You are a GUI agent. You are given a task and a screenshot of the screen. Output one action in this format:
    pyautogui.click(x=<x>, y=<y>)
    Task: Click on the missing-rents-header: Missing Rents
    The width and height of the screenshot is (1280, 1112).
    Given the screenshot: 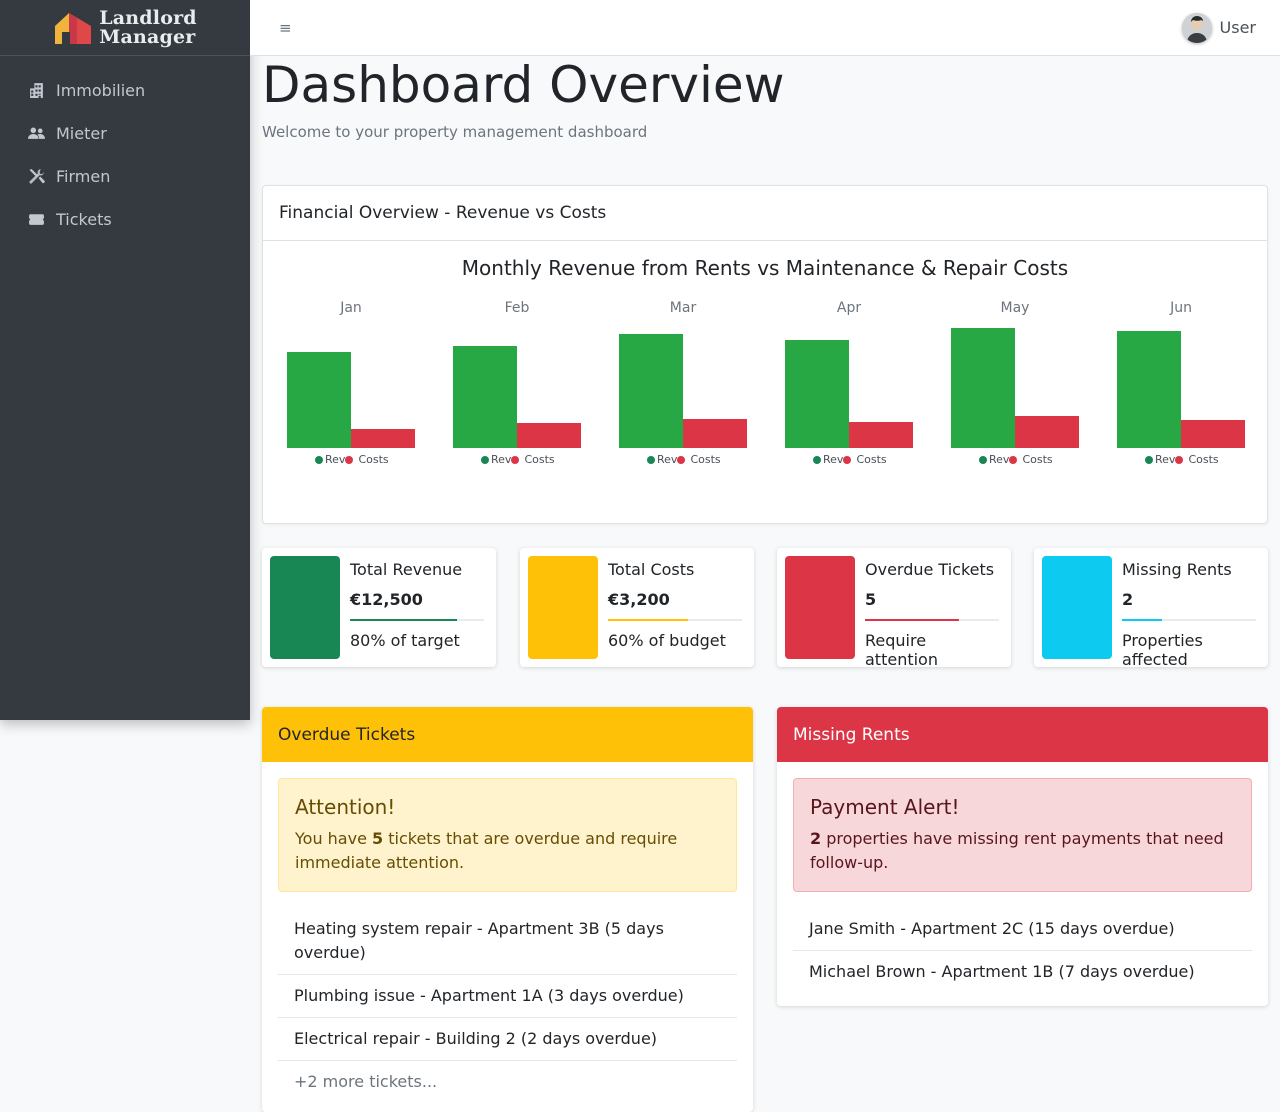 What is the action you would take?
    pyautogui.click(x=1022, y=734)
    